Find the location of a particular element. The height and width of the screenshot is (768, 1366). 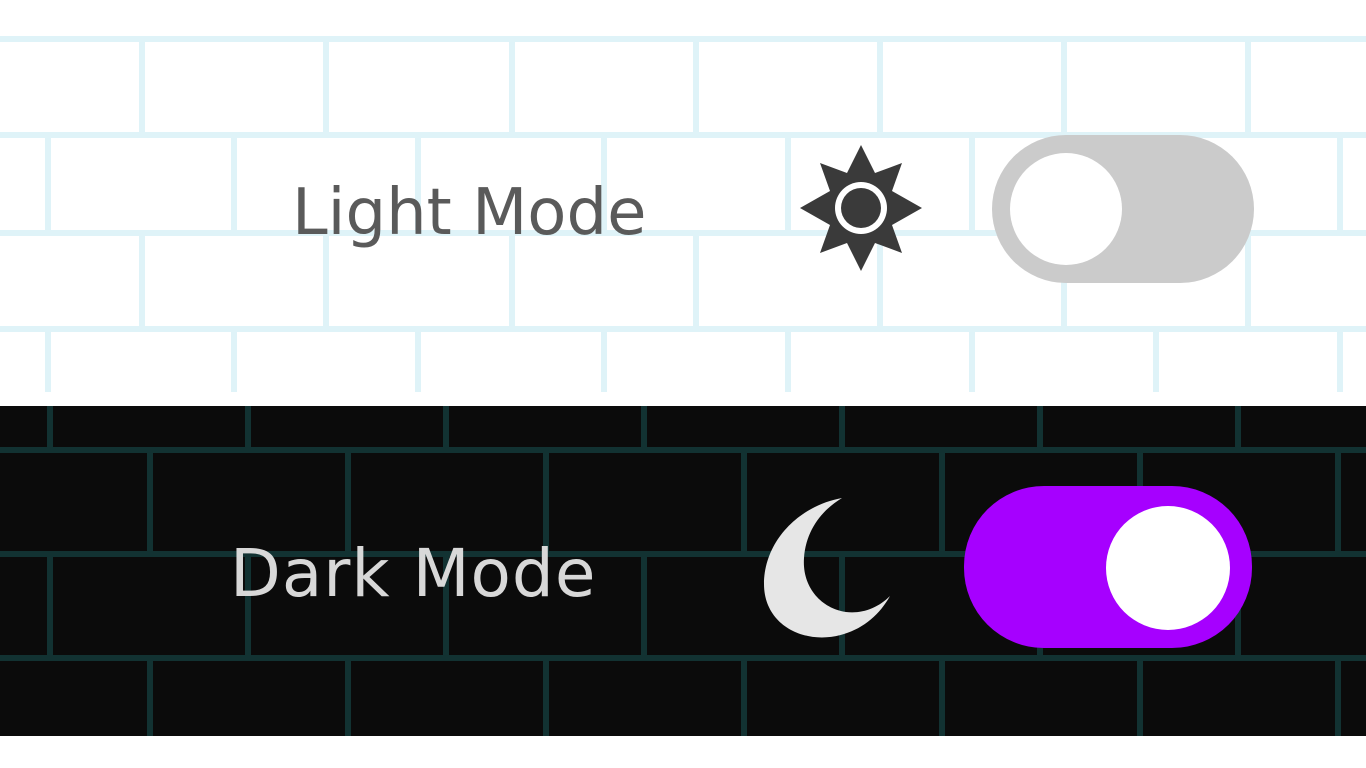

sun-icon is located at coordinates (861, 208).